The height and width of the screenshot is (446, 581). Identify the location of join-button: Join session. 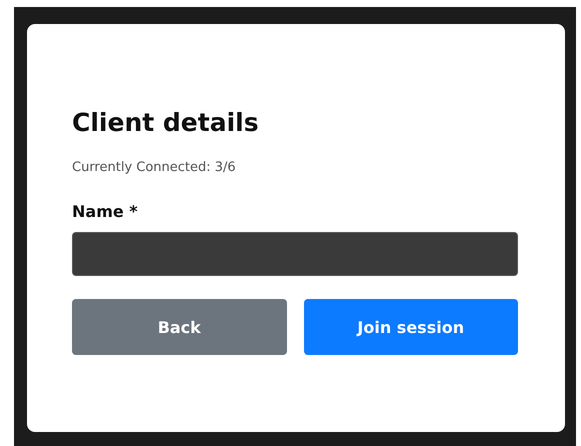
(411, 327).